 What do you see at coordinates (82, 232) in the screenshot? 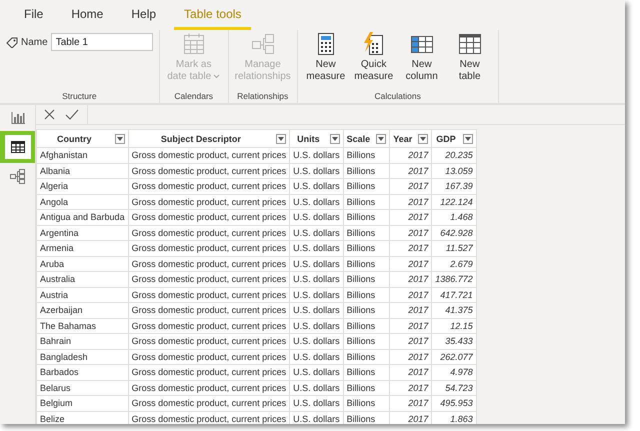
I see `table-cell: Argentina` at bounding box center [82, 232].